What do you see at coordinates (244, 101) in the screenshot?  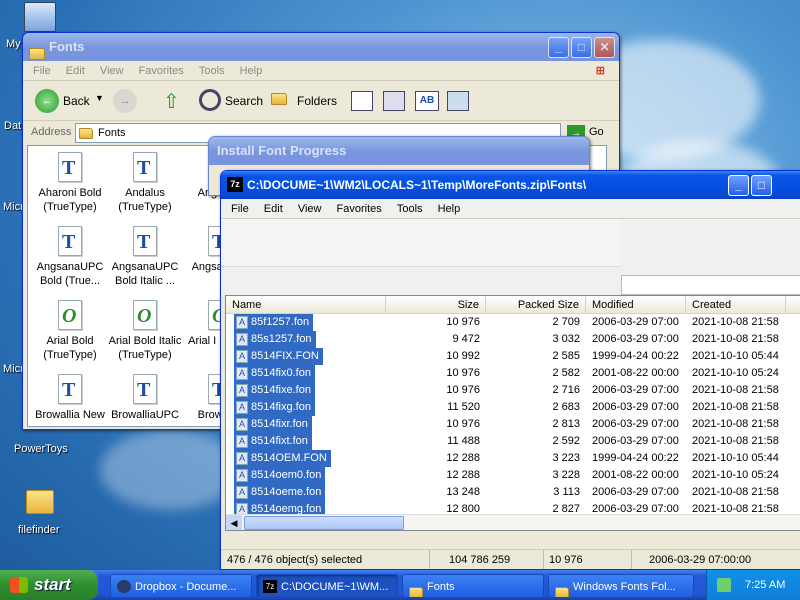 I see `search-button: Search` at bounding box center [244, 101].